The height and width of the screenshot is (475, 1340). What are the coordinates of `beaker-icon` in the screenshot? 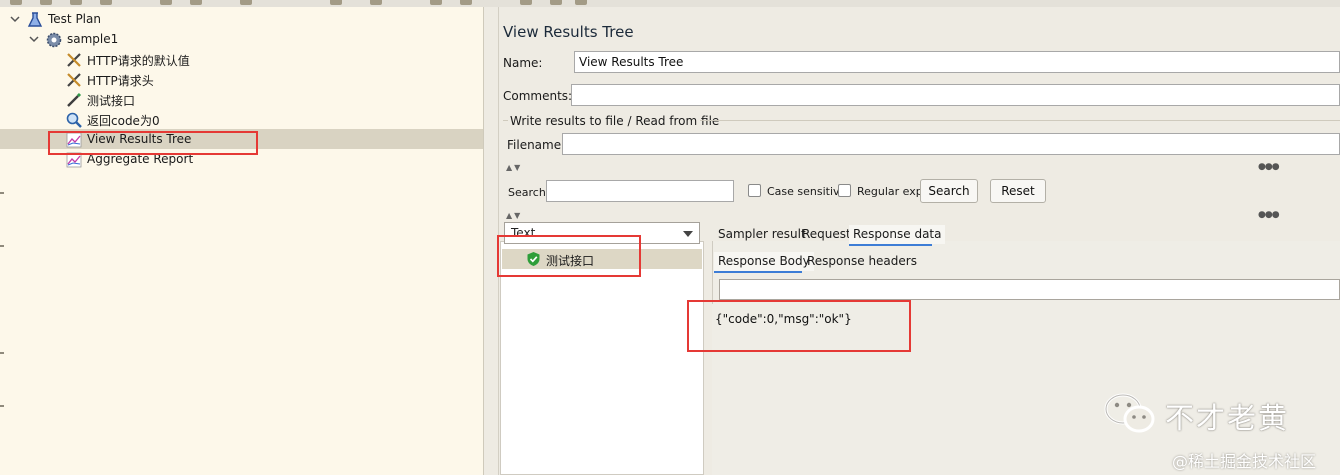 It's located at (35, 19).